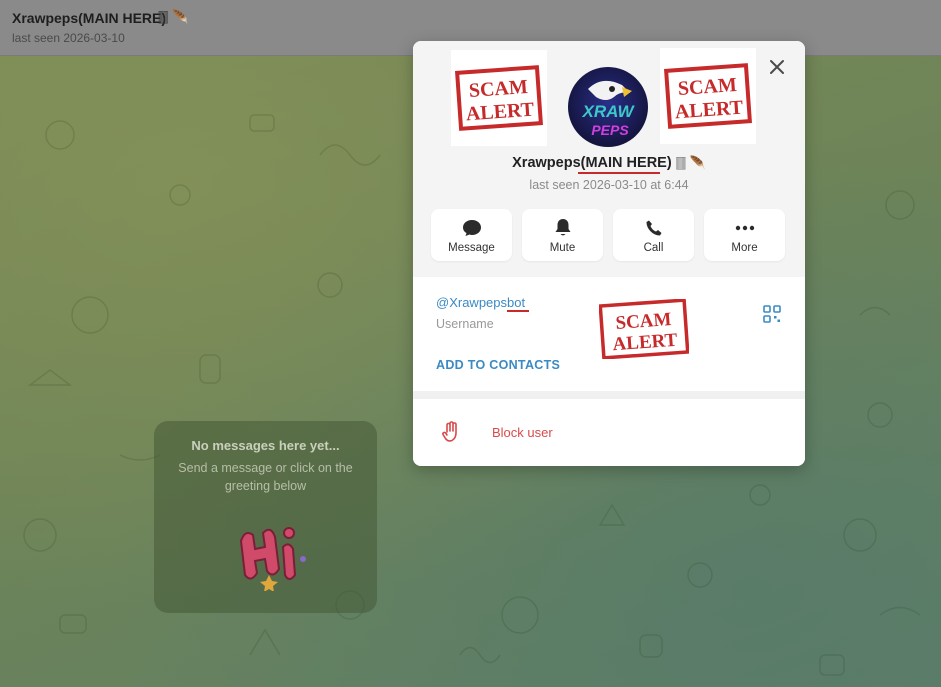 The width and height of the screenshot is (941, 687). Describe the element at coordinates (471, 248) in the screenshot. I see `message-button-label: Message` at that location.